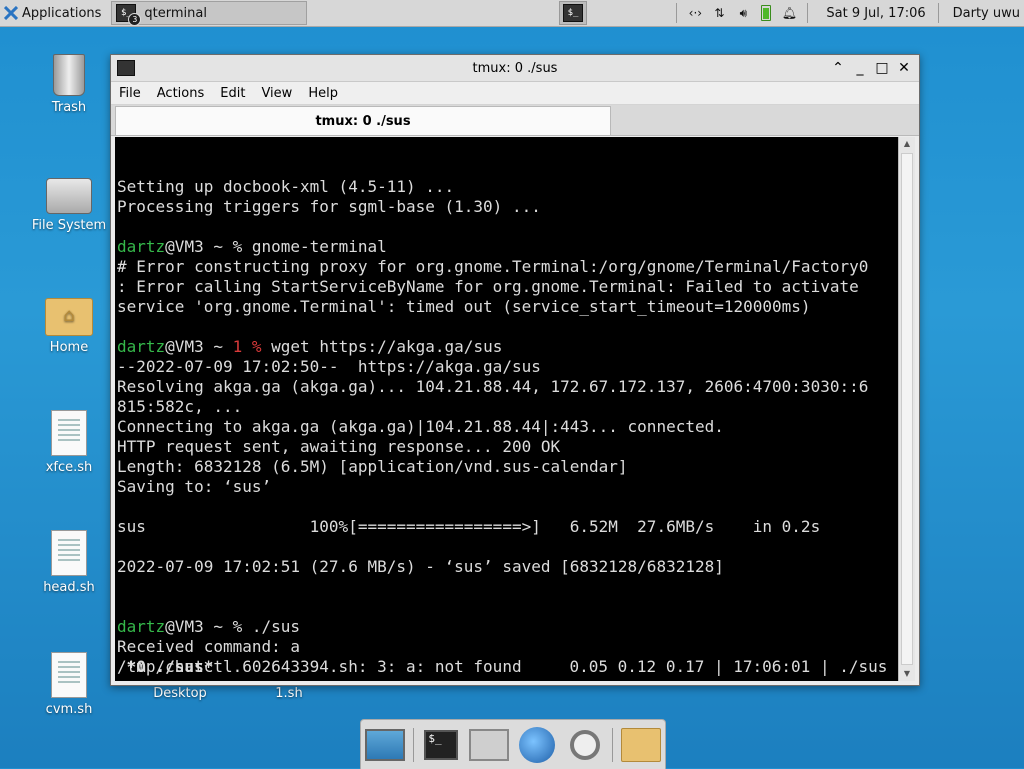  I want to click on file-manager-launcher, so click(489, 745).